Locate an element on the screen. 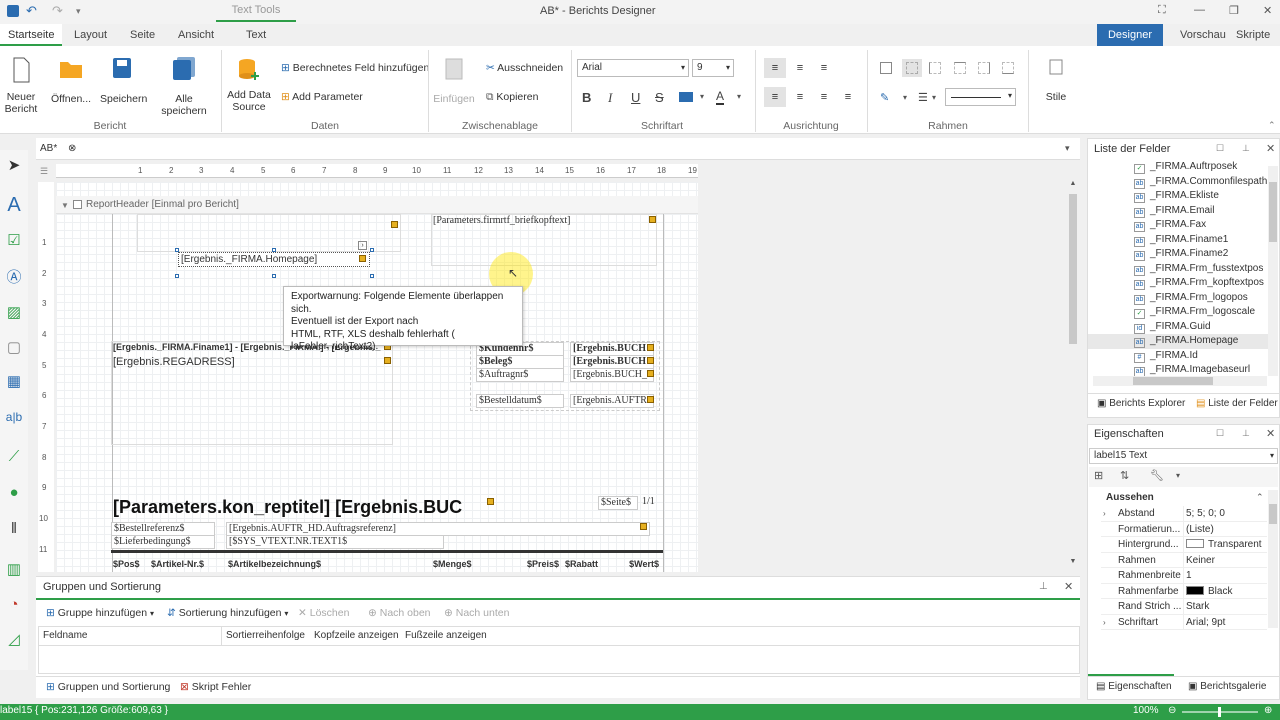 This screenshot has height=720, width=1280. justify-icon: ≡ is located at coordinates (848, 97).